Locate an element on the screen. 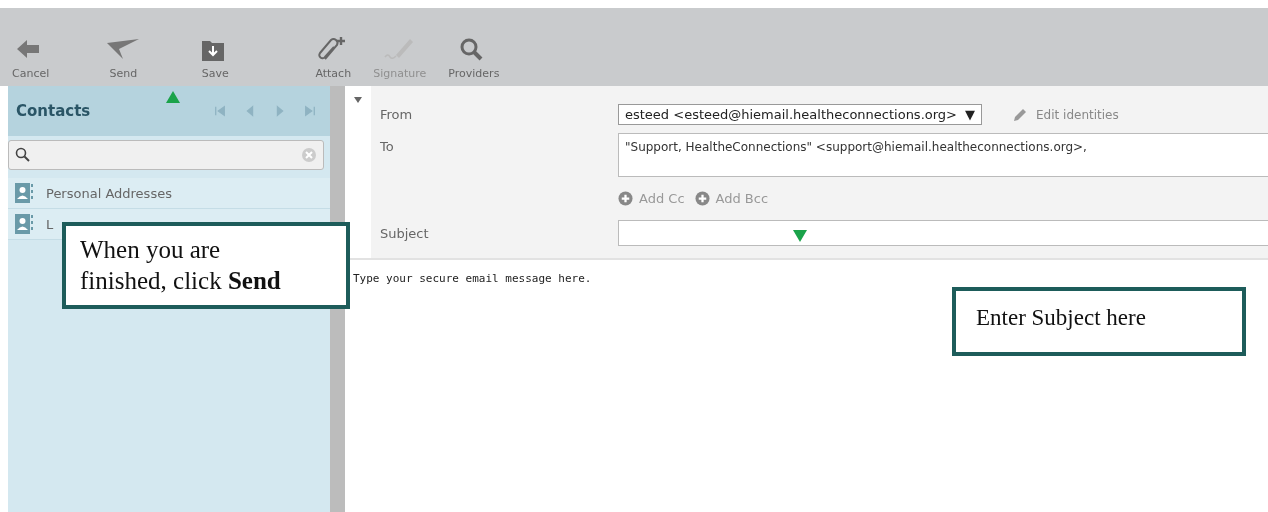 The width and height of the screenshot is (1268, 512). search-field is located at coordinates (166, 155).